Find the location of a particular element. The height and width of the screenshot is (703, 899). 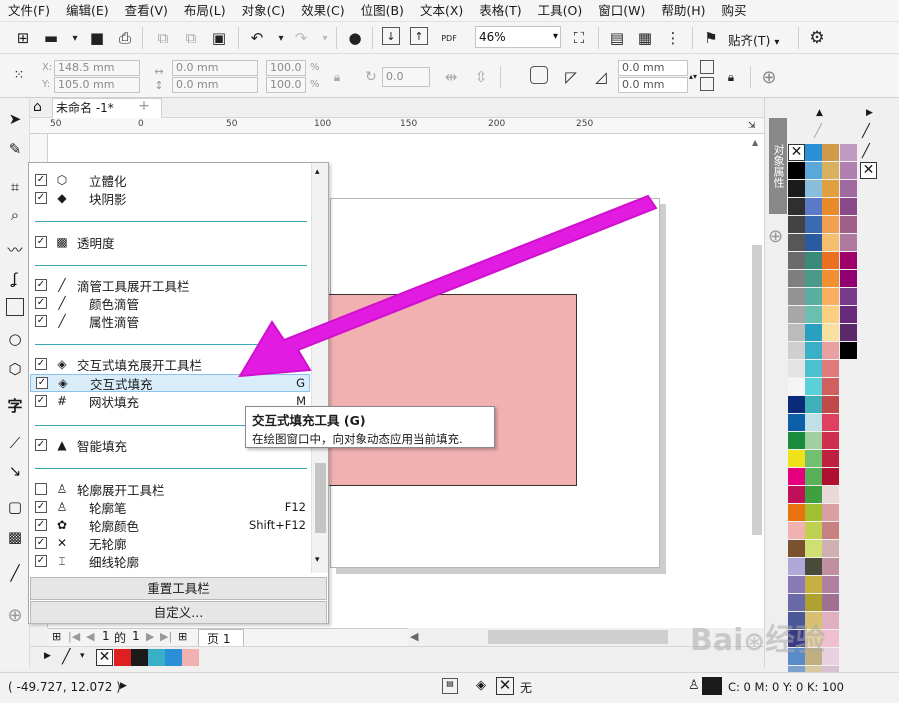

outline-pen-icon: ♙ is located at coordinates (694, 685).